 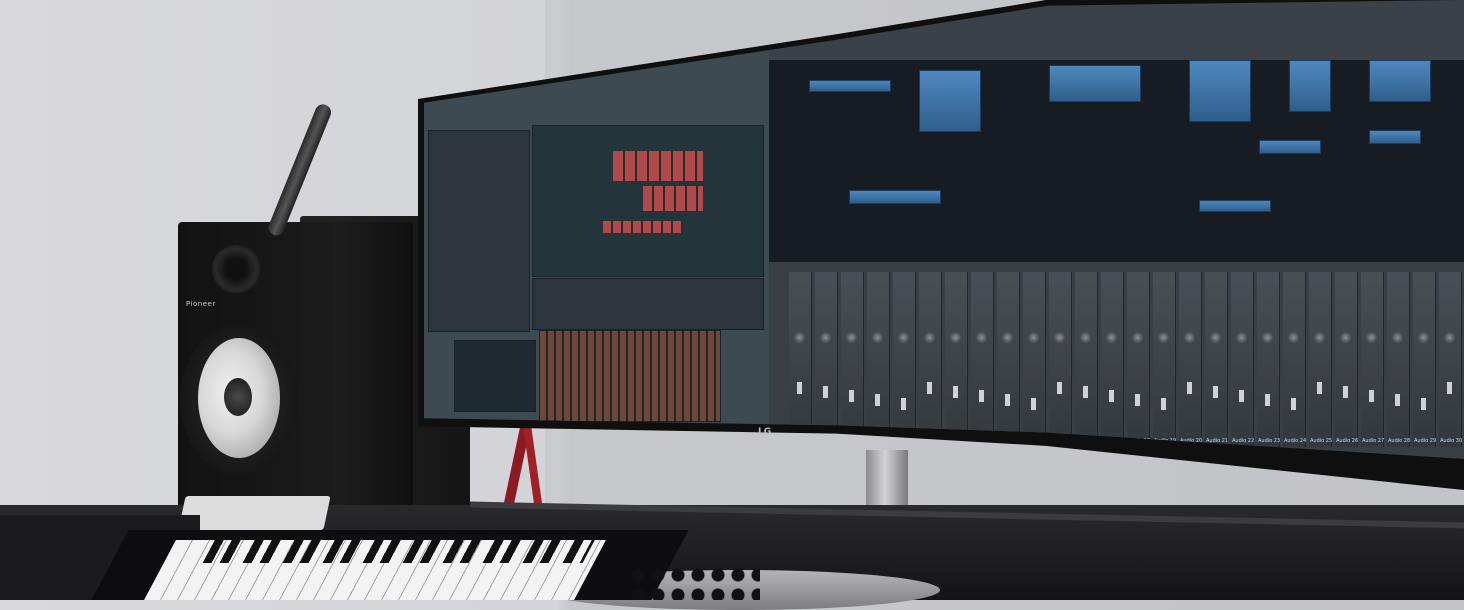 I want to click on mixer-channel-strip: Audio 26, so click(x=1346, y=359).